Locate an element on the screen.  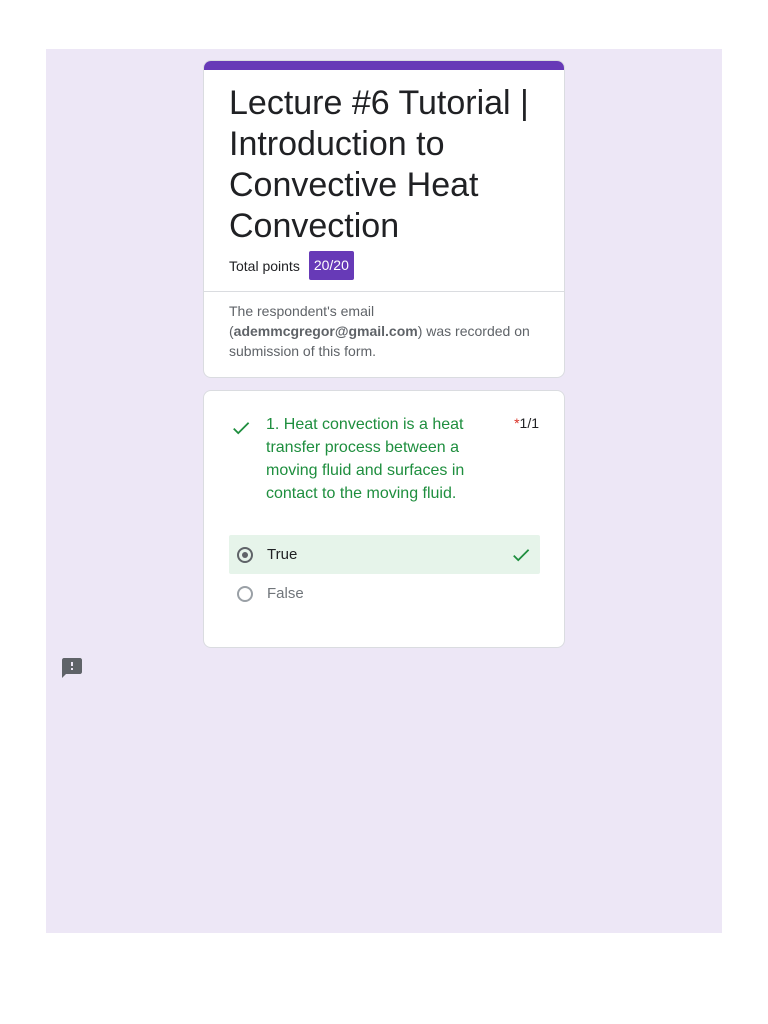
radio-dot is located at coordinates (245, 554).